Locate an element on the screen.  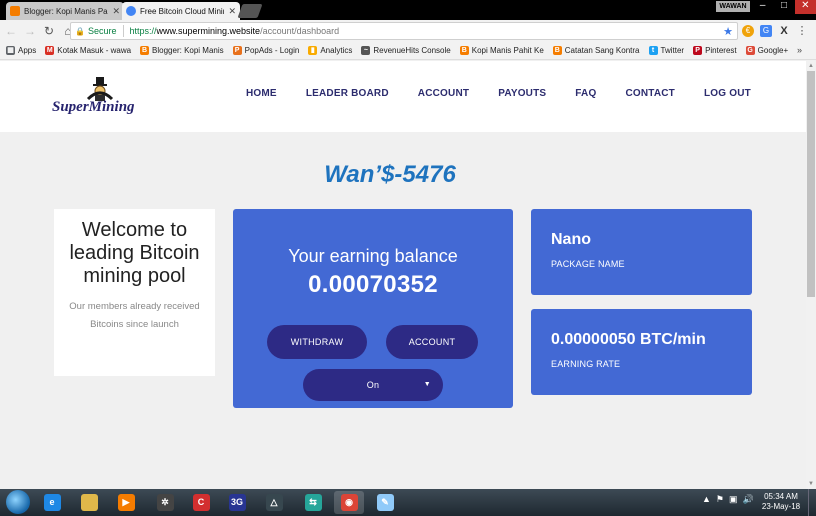
nav-home: HOME is located at coordinates (261, 93).